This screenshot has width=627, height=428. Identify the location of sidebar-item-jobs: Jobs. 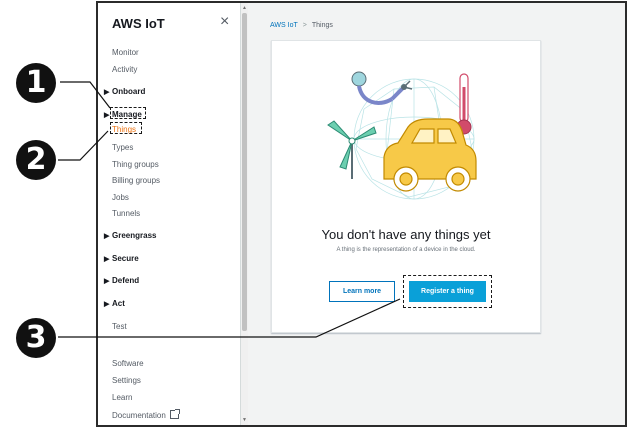
(120, 197).